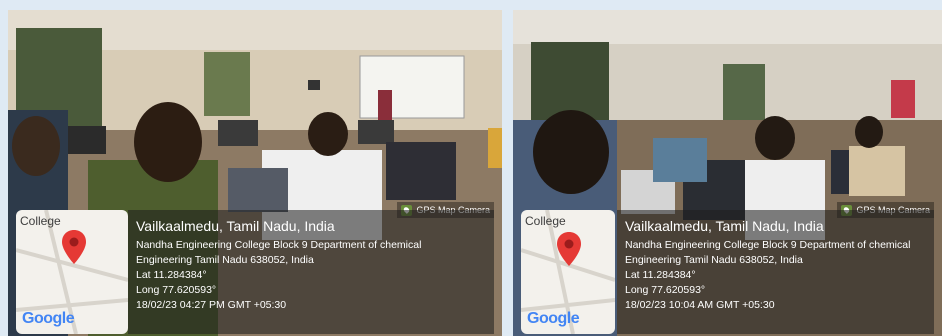  Describe the element at coordinates (700, 305) in the screenshot. I see `timestamp: 18/02/23 10:04 AM GMT +05:30` at that location.